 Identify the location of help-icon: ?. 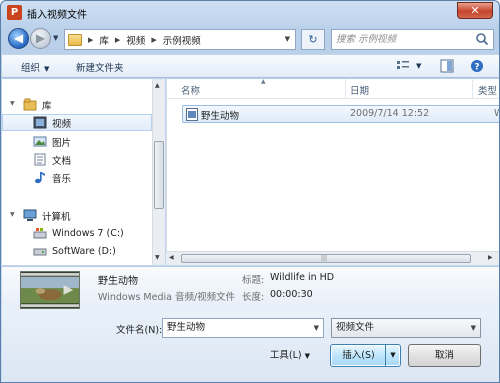
(477, 66).